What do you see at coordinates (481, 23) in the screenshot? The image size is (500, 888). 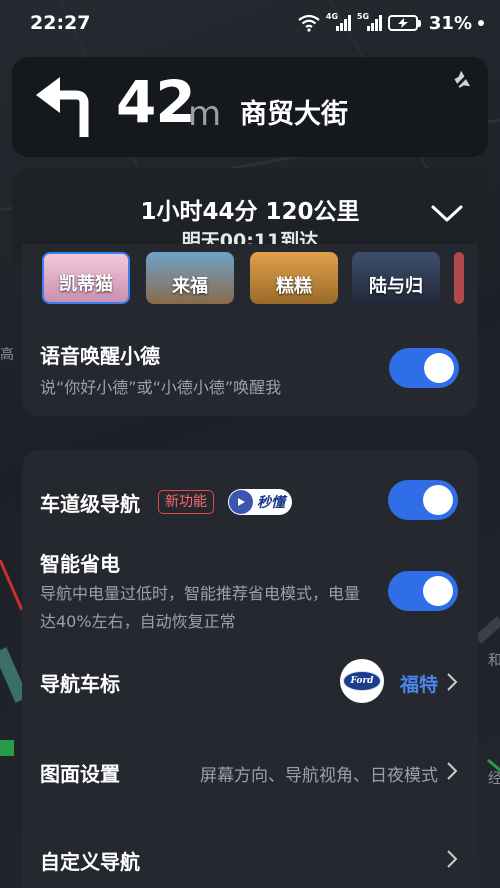 I see `notification-dot-icon` at bounding box center [481, 23].